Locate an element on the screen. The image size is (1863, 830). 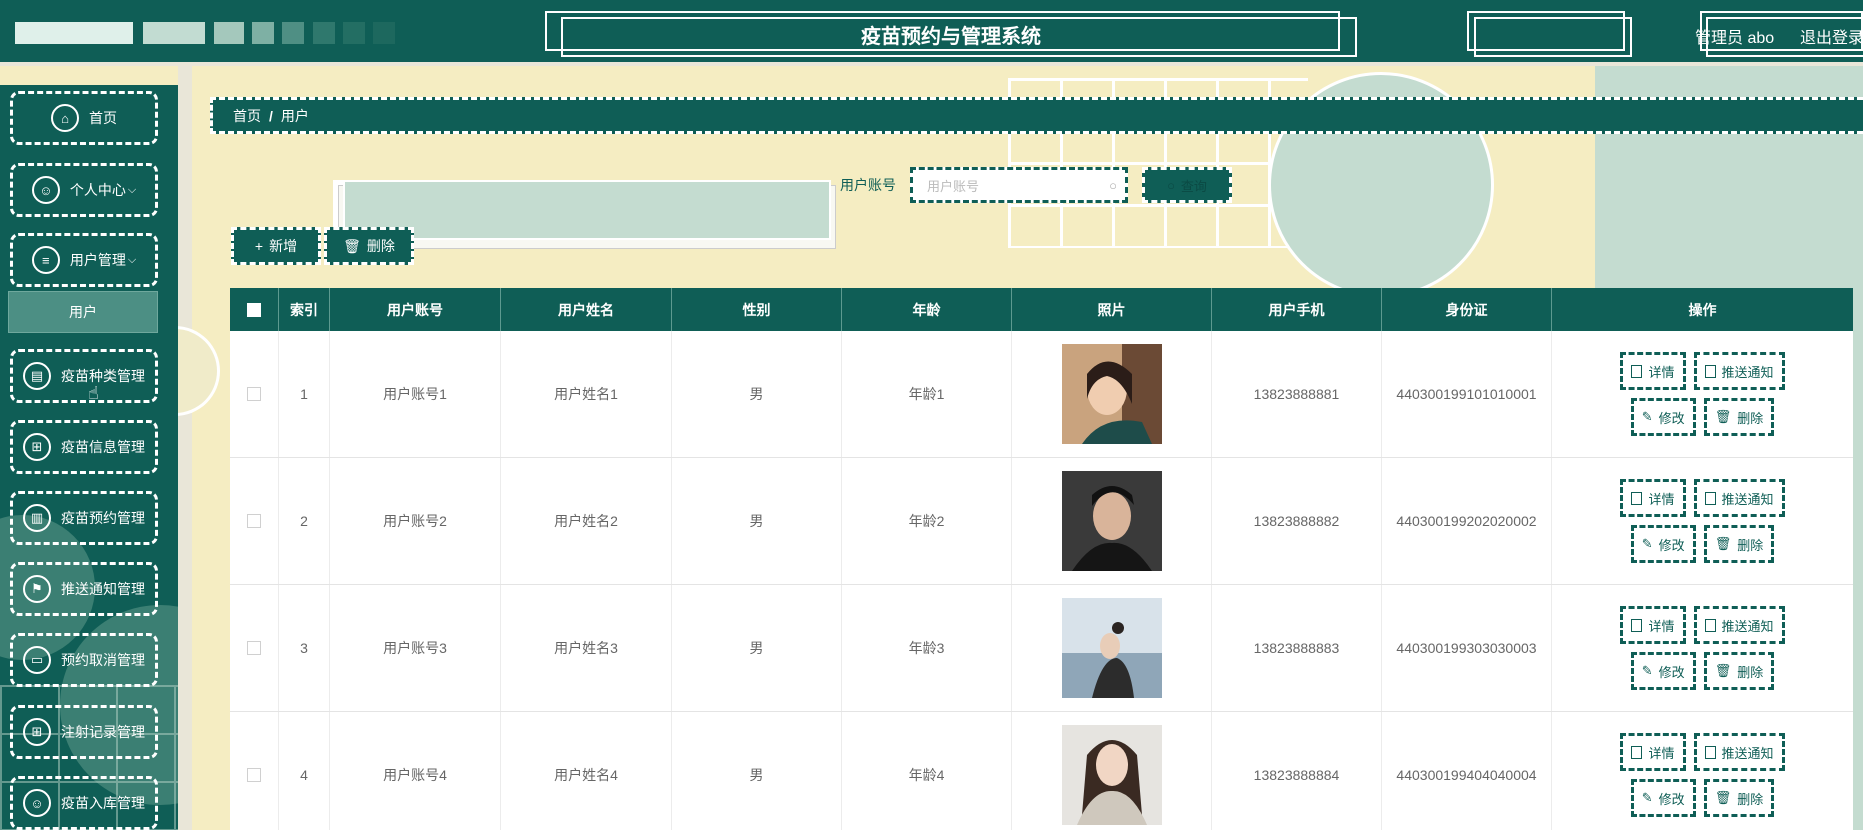
sidebar-item-users: ≡ 用户管理 ⌵ is located at coordinates (84, 260).